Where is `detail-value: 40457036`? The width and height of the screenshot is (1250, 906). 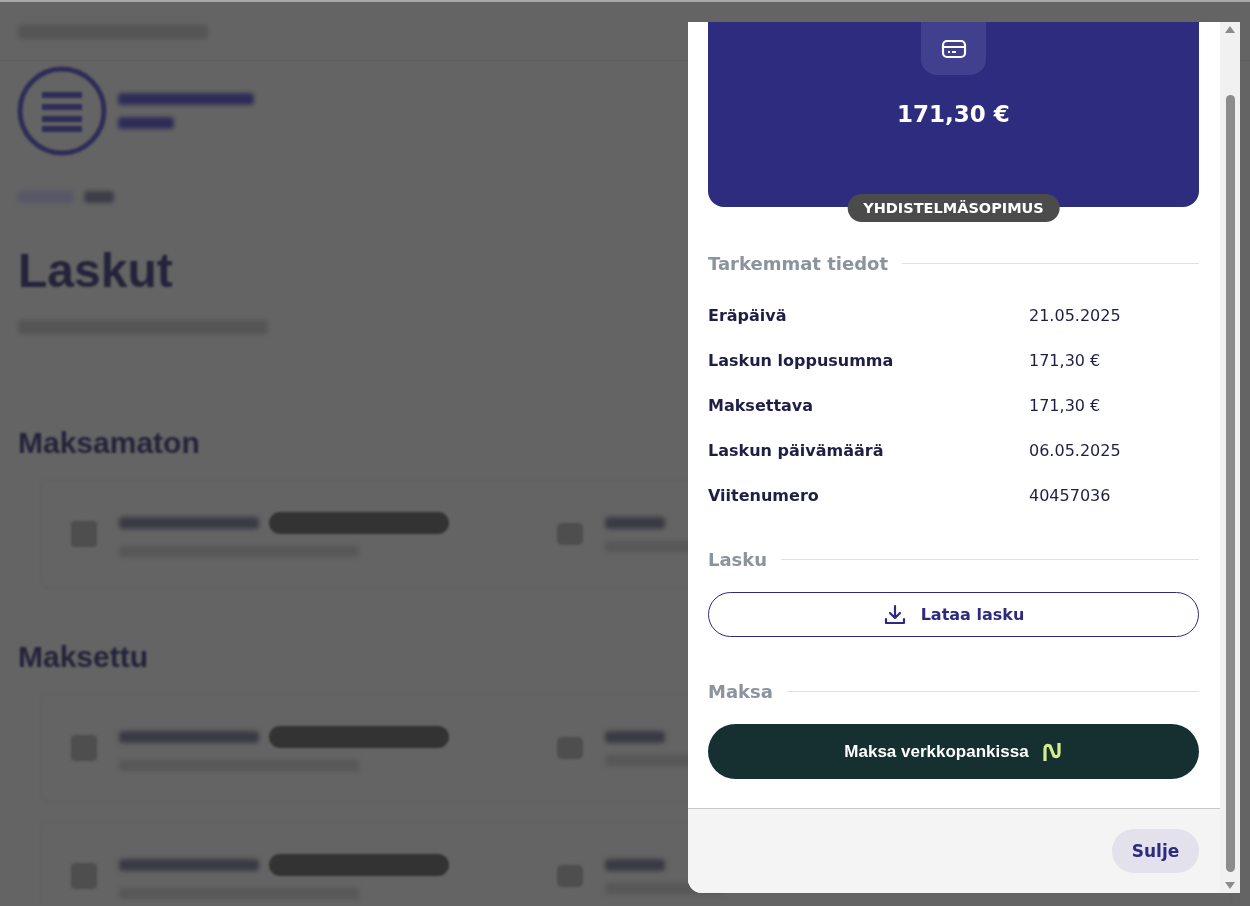
detail-value: 40457036 is located at coordinates (1070, 495).